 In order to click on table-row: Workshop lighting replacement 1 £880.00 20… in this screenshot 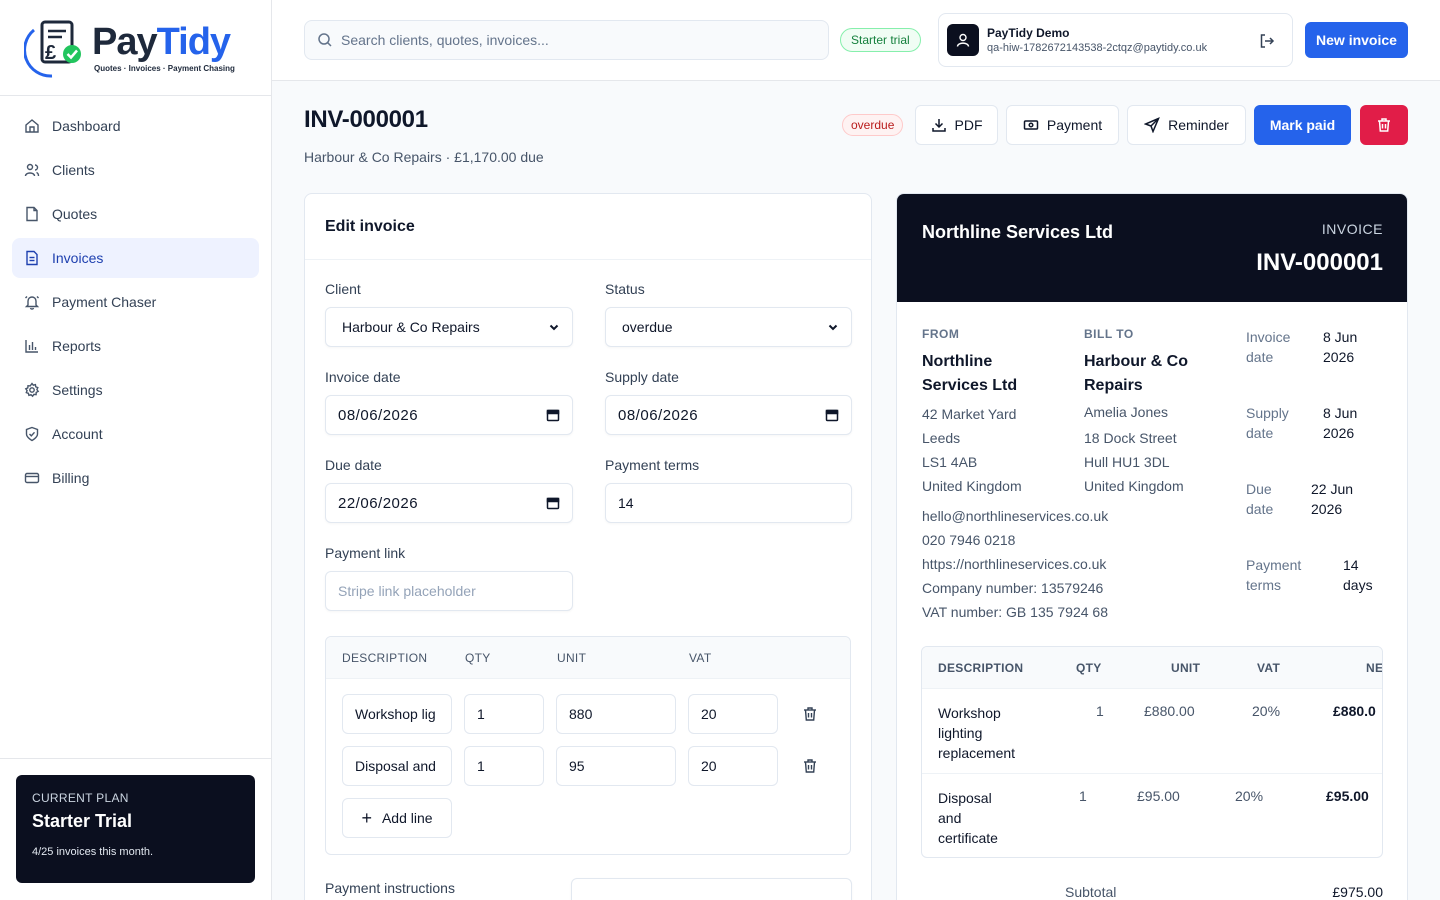, I will do `click(1152, 731)`.